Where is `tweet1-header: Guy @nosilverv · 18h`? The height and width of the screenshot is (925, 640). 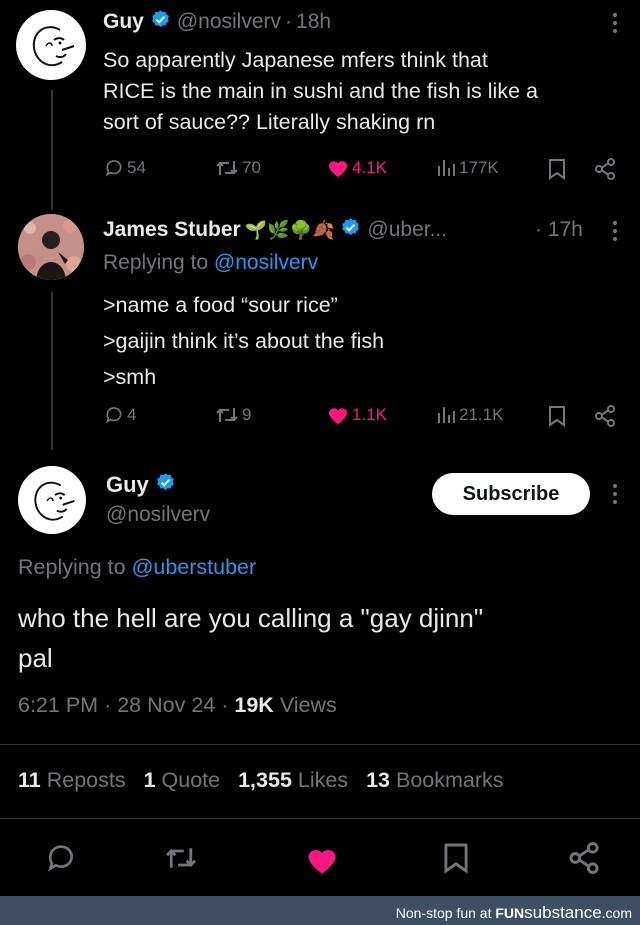 tweet1-header: Guy @nosilverv · 18h is located at coordinates (217, 22).